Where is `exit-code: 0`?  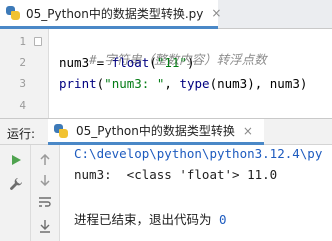 exit-code: 0 is located at coordinates (223, 219).